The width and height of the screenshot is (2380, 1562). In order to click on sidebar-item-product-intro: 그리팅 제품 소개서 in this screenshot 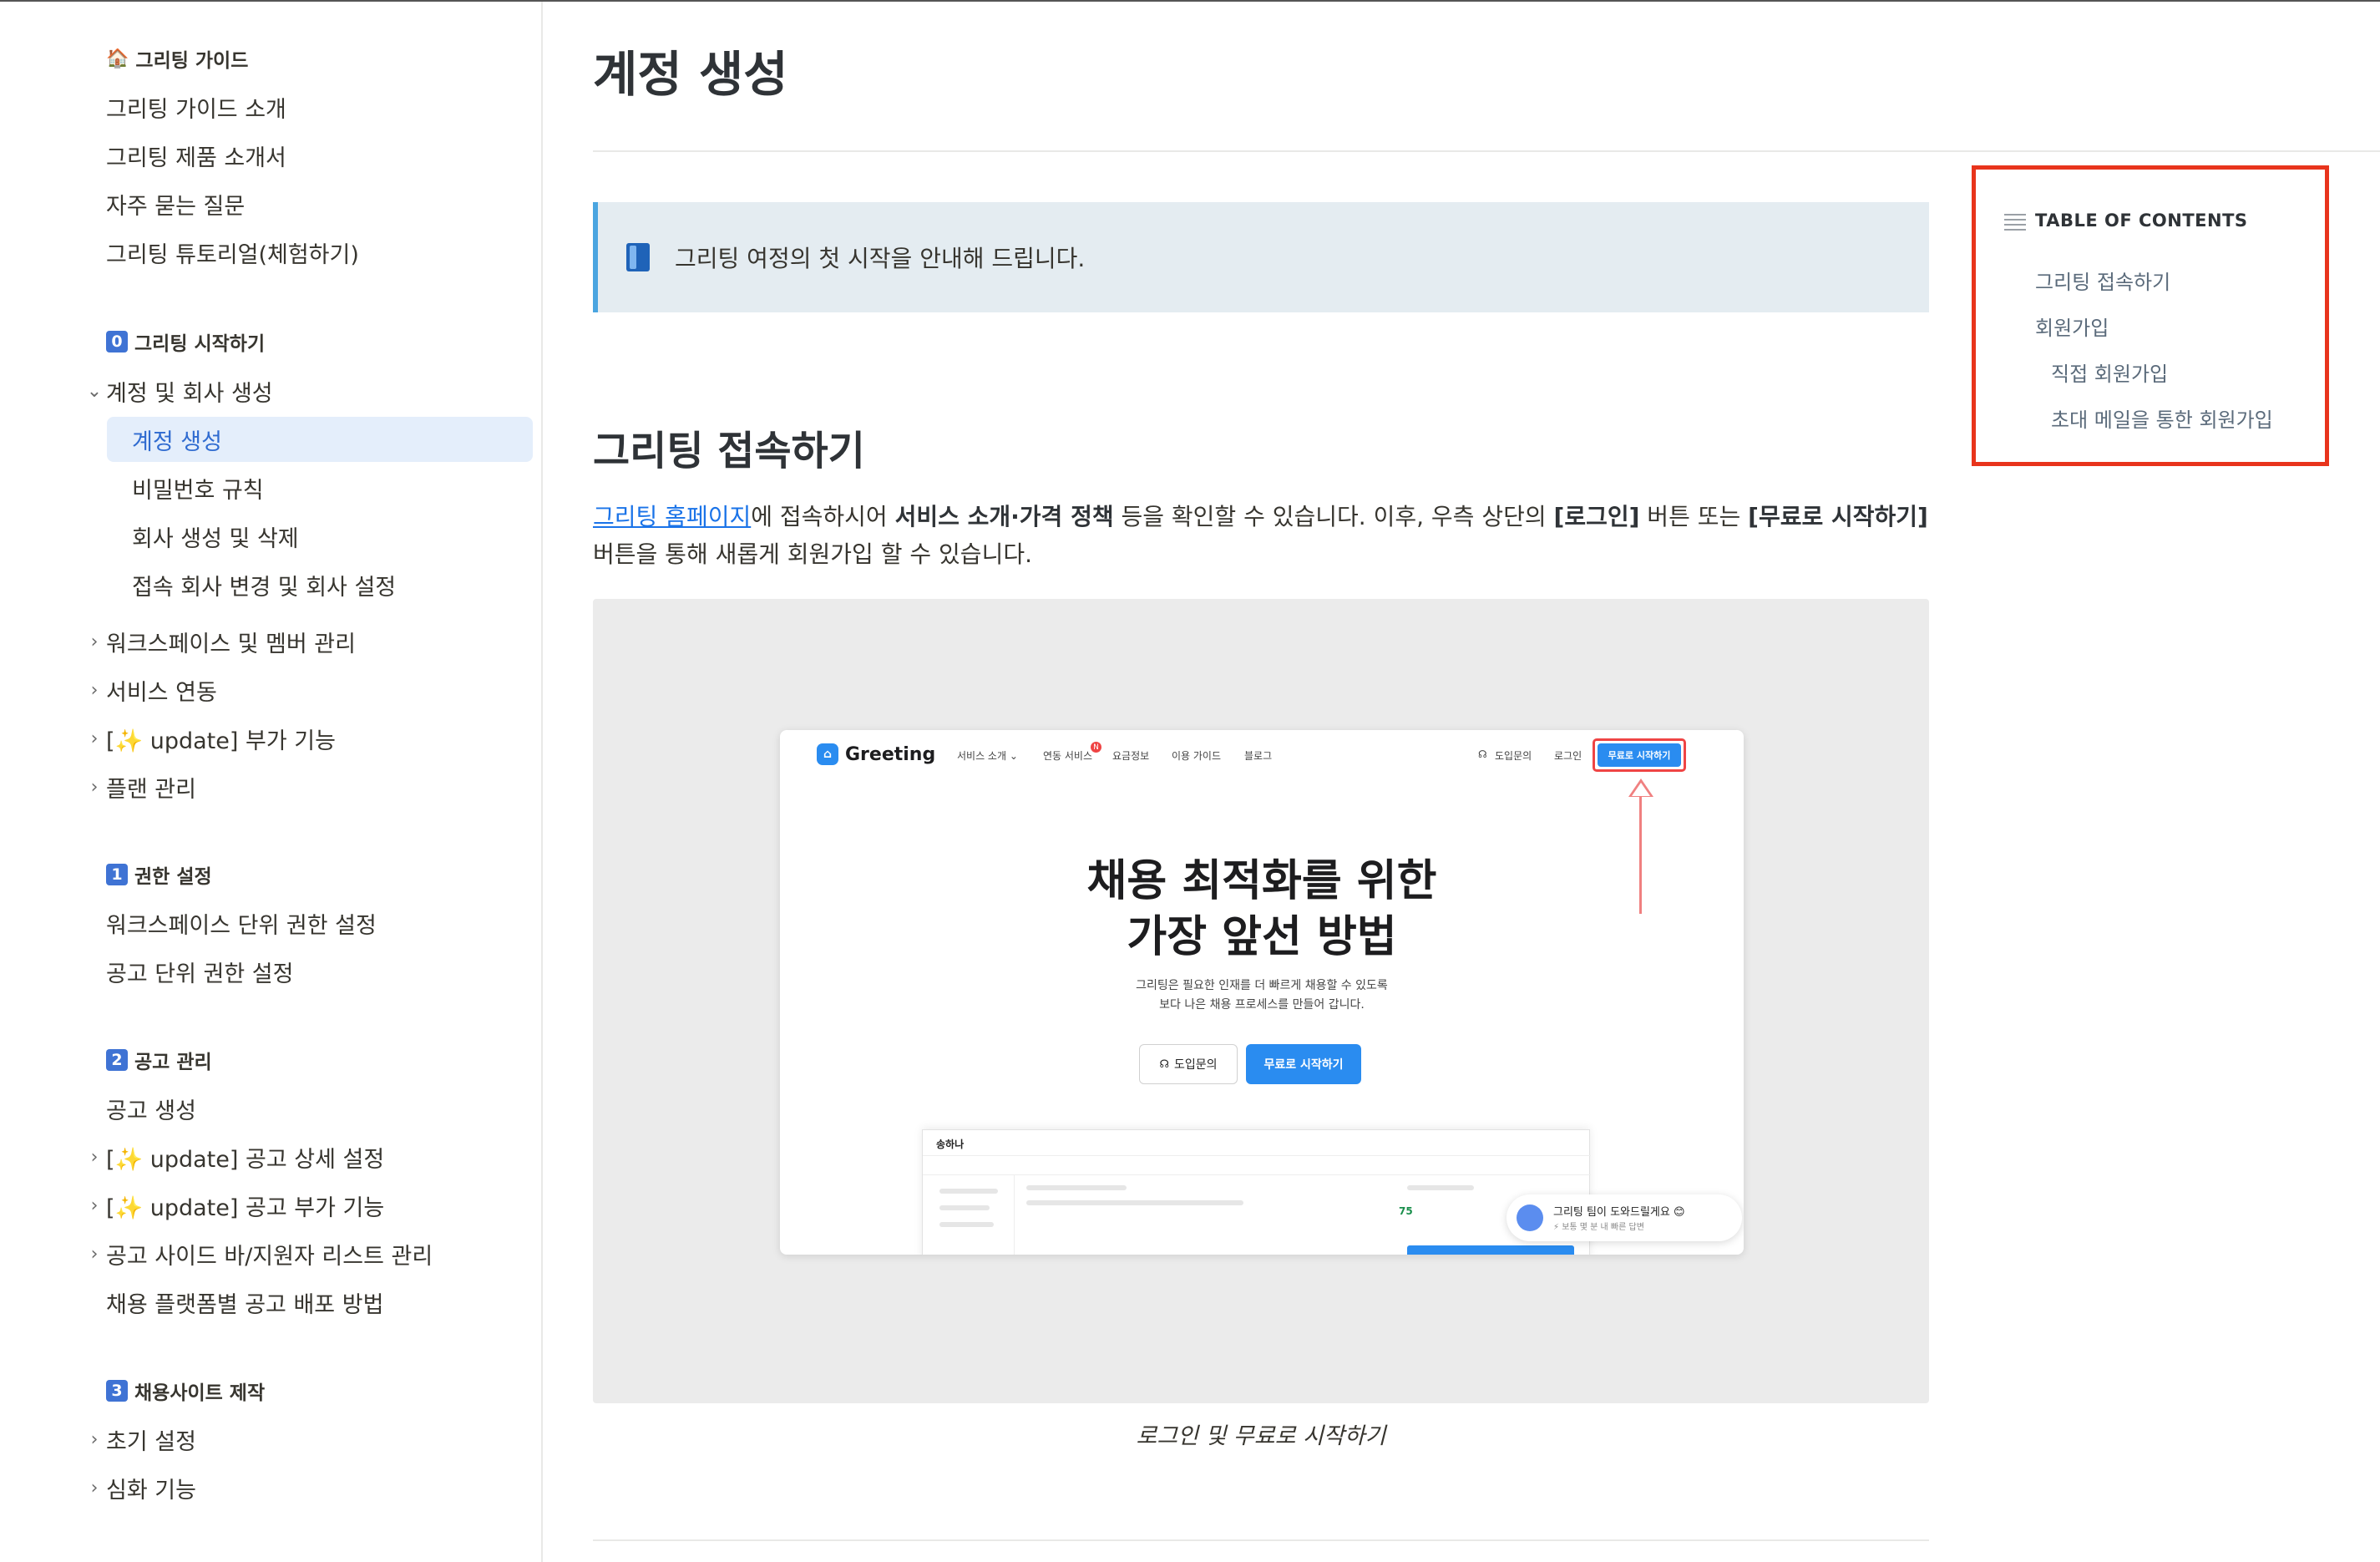, I will do `click(196, 155)`.